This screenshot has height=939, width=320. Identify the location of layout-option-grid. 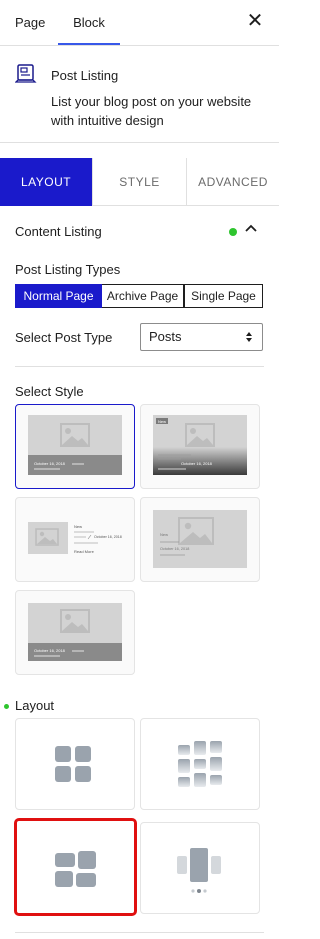
(75, 764).